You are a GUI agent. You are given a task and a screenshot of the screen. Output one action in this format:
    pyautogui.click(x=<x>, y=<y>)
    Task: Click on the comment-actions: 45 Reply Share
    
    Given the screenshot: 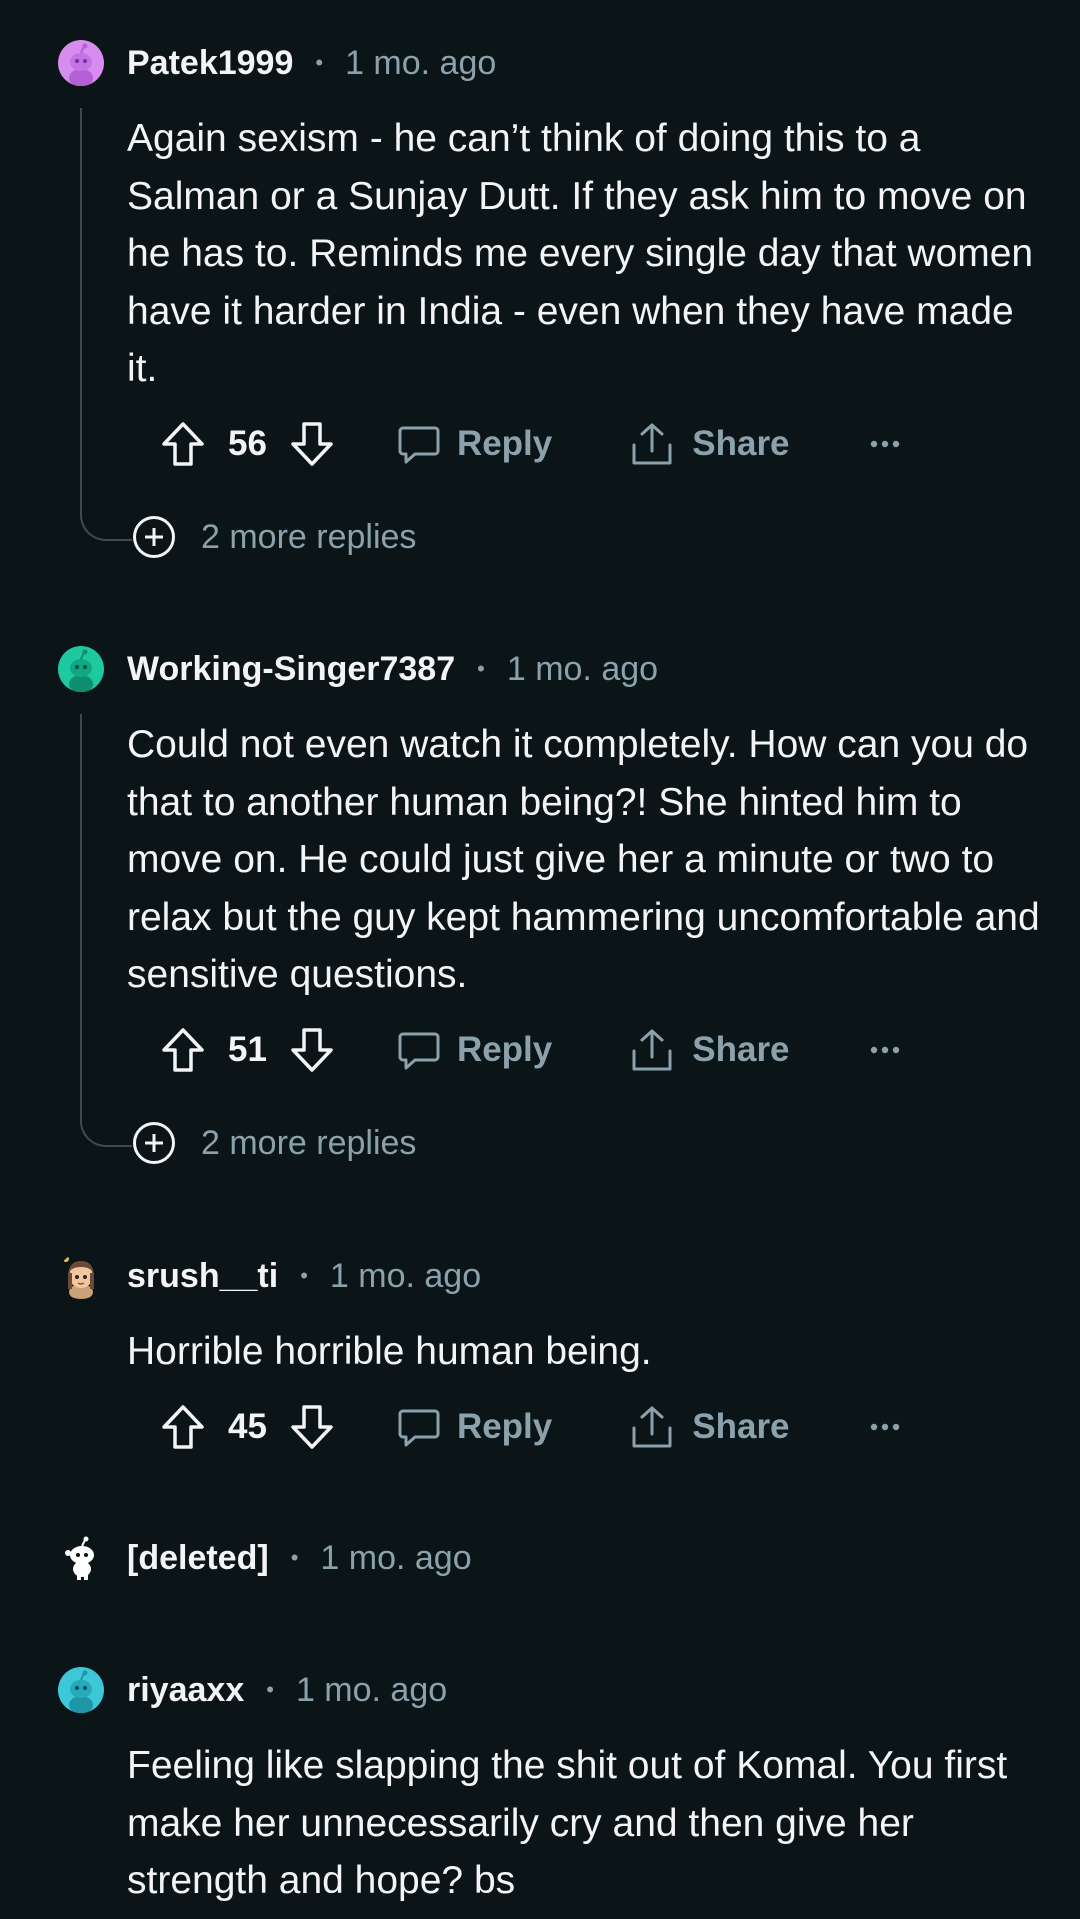 What is the action you would take?
    pyautogui.click(x=530, y=1427)
    